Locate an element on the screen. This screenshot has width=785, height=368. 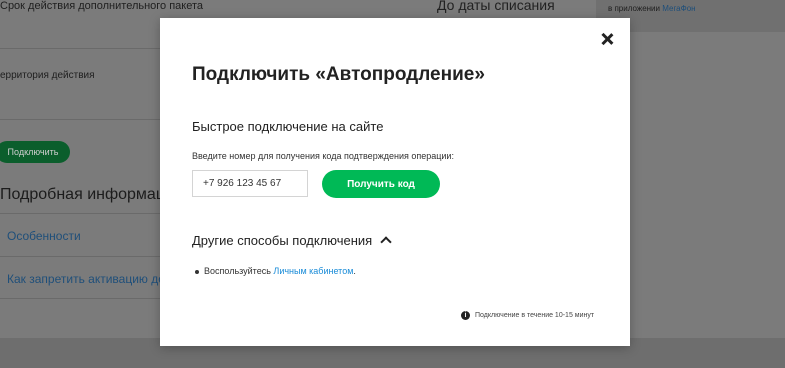
list-item: Воспользуйтесь Личным кабинетом. is located at coordinates (275, 271).